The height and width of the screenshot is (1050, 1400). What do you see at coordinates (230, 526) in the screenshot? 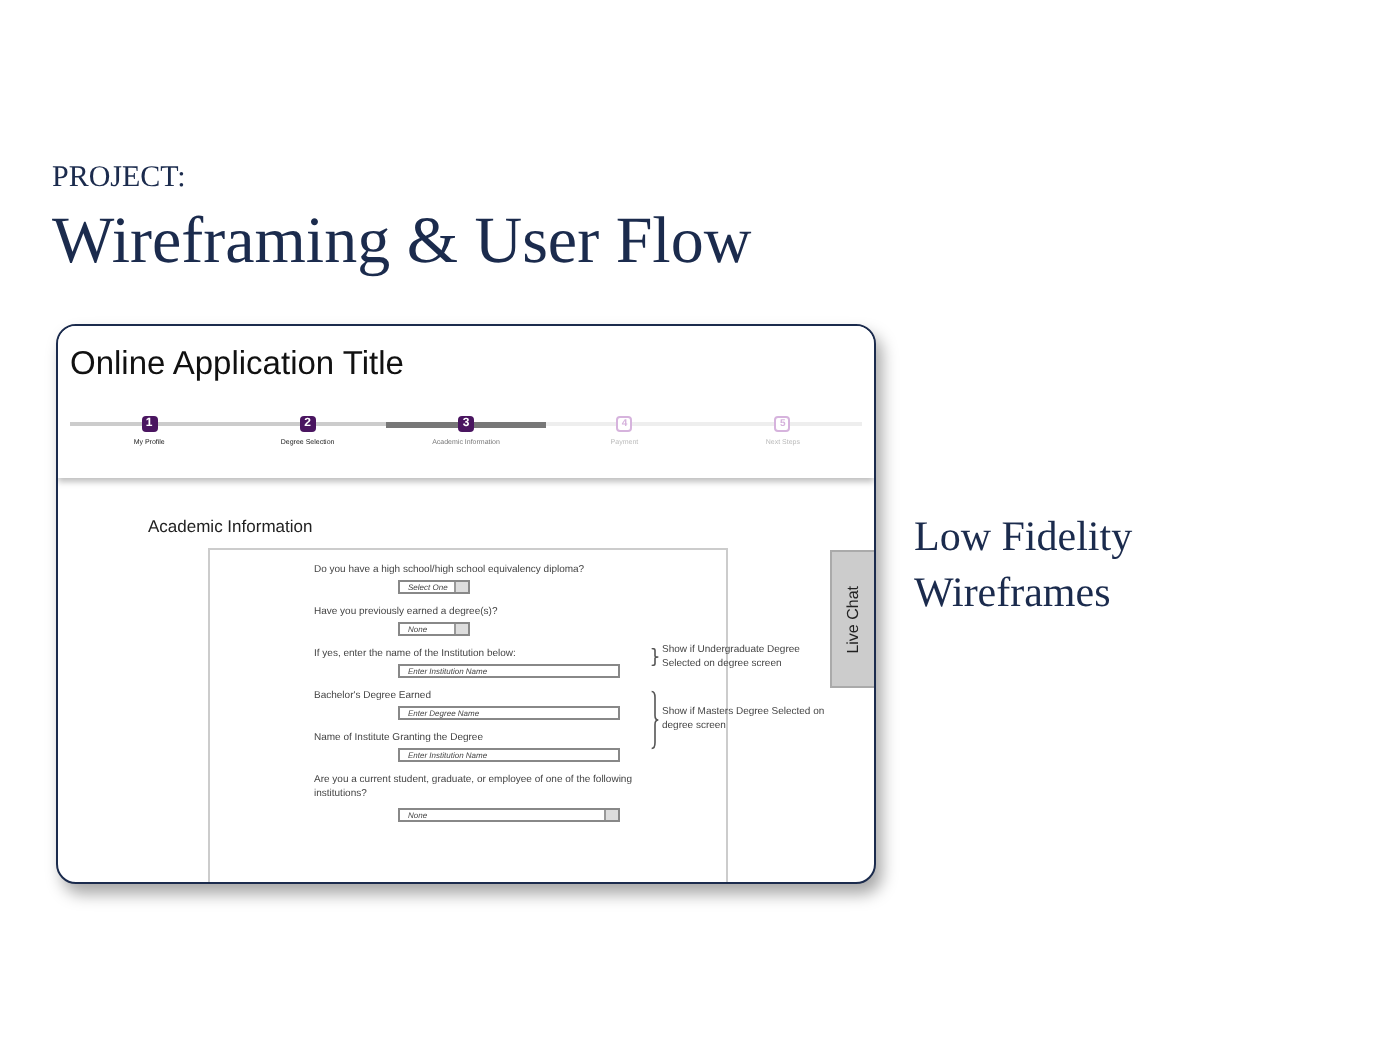
I see `section-title: Academic Information` at bounding box center [230, 526].